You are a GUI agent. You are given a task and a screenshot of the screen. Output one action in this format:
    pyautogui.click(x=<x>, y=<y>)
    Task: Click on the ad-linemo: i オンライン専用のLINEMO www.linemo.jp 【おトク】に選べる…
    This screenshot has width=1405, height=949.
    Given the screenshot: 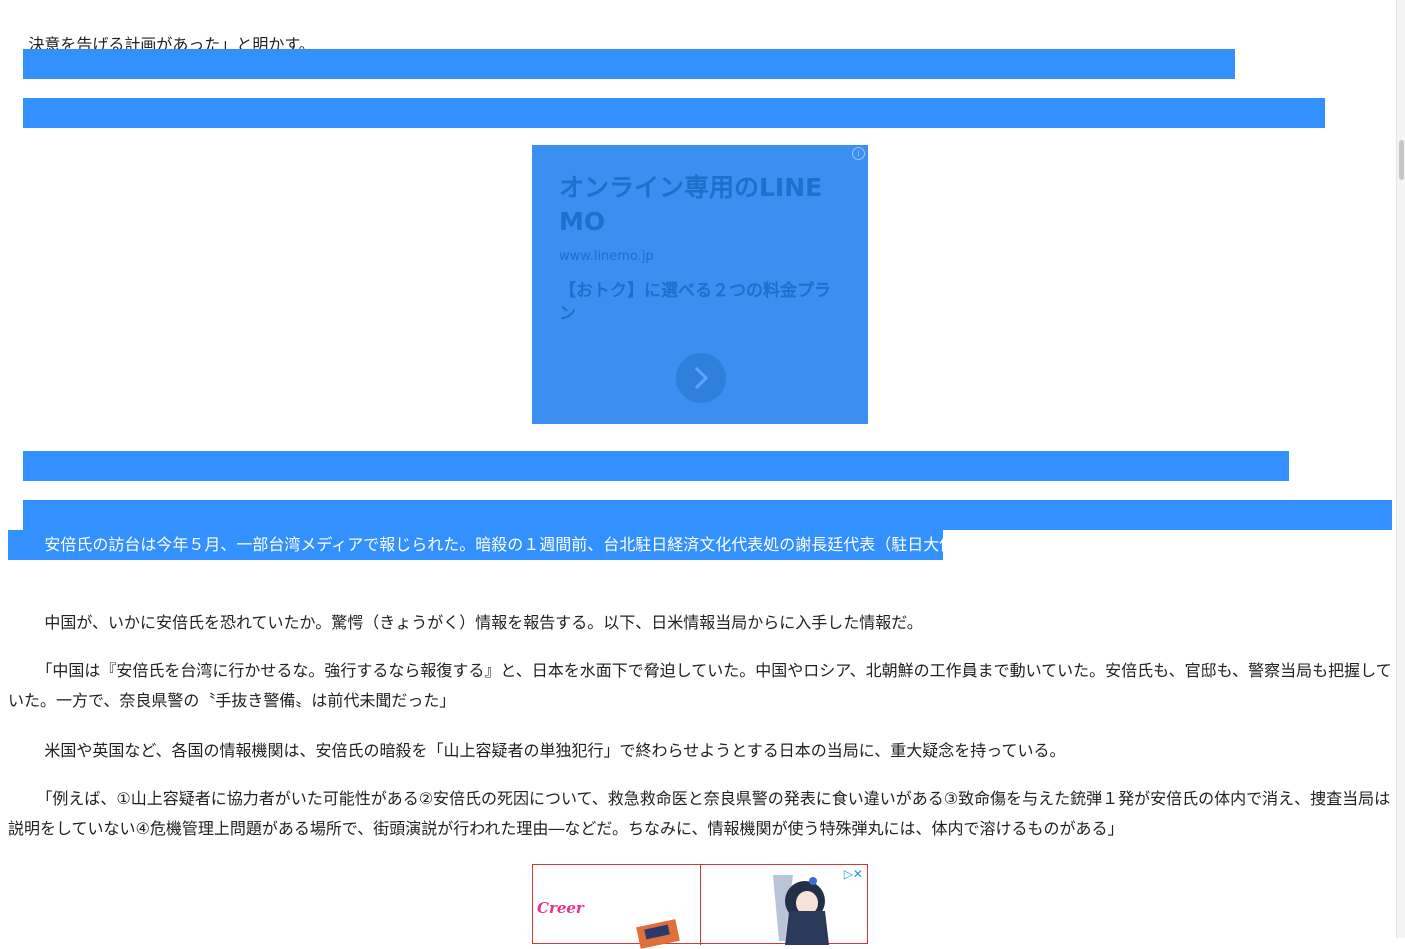 What is the action you would take?
    pyautogui.click(x=700, y=284)
    